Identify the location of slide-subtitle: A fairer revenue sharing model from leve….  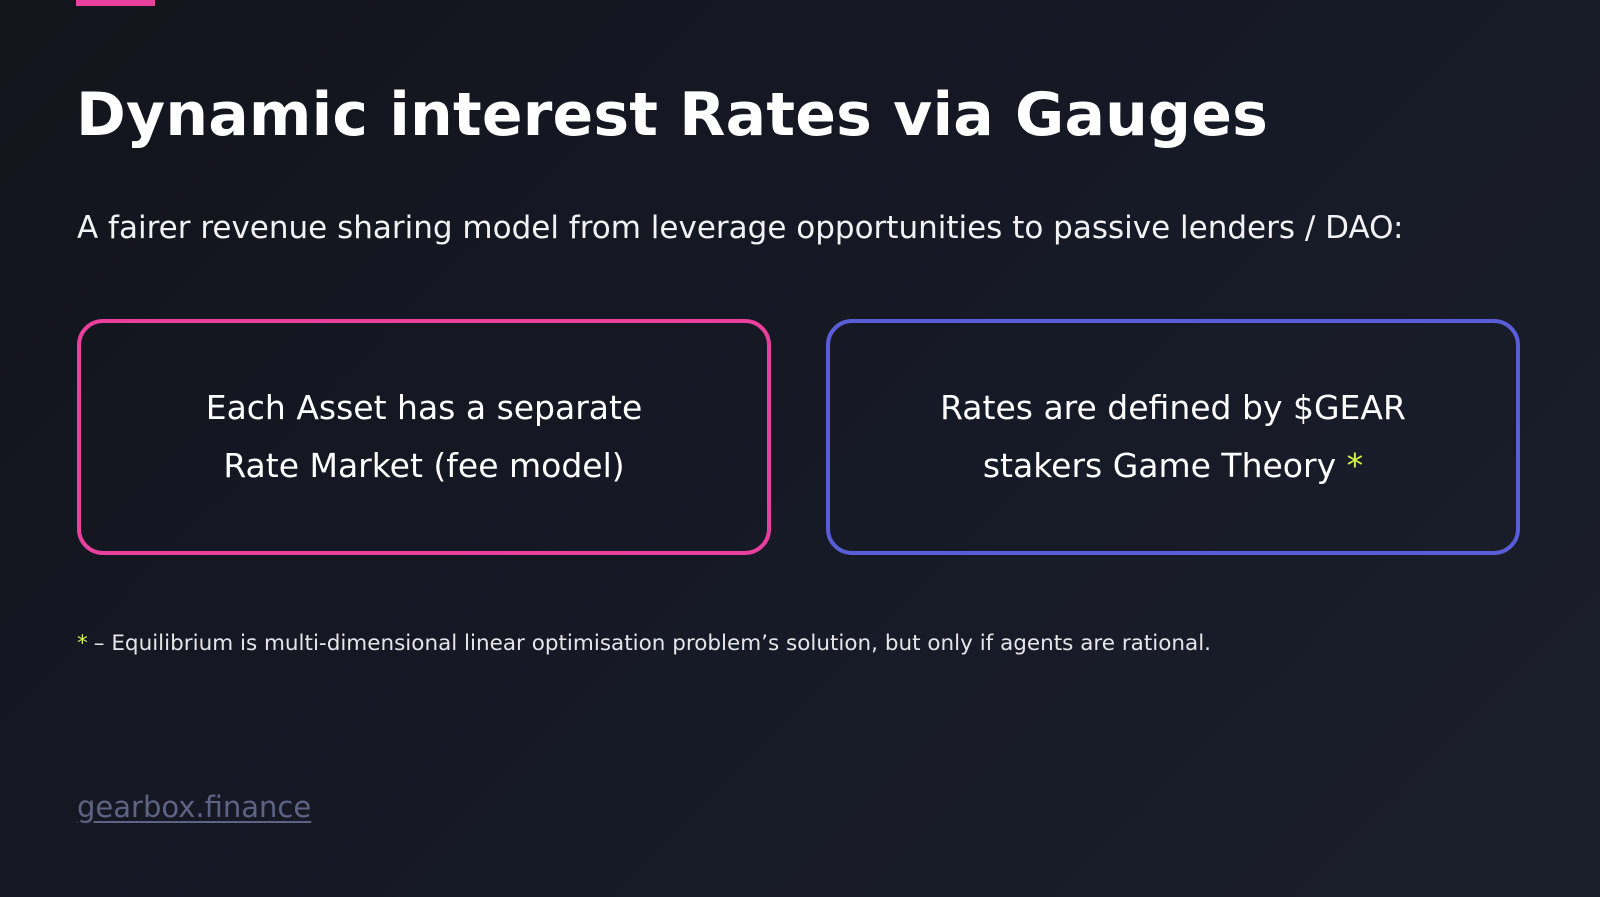
(740, 228).